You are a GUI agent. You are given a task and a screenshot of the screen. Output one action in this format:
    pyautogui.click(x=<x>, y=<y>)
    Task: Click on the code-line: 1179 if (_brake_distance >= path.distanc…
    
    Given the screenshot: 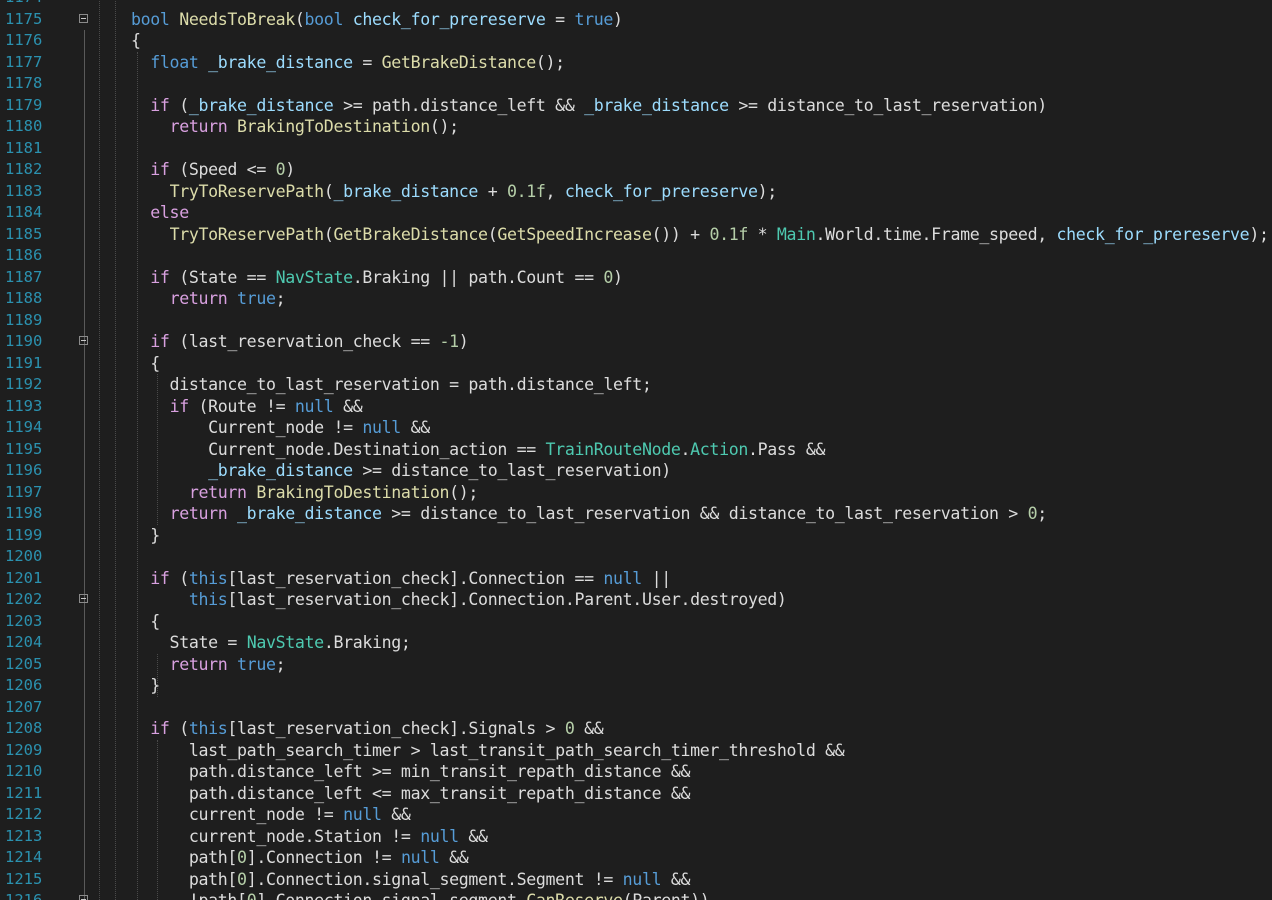 What is the action you would take?
    pyautogui.click(x=636, y=106)
    